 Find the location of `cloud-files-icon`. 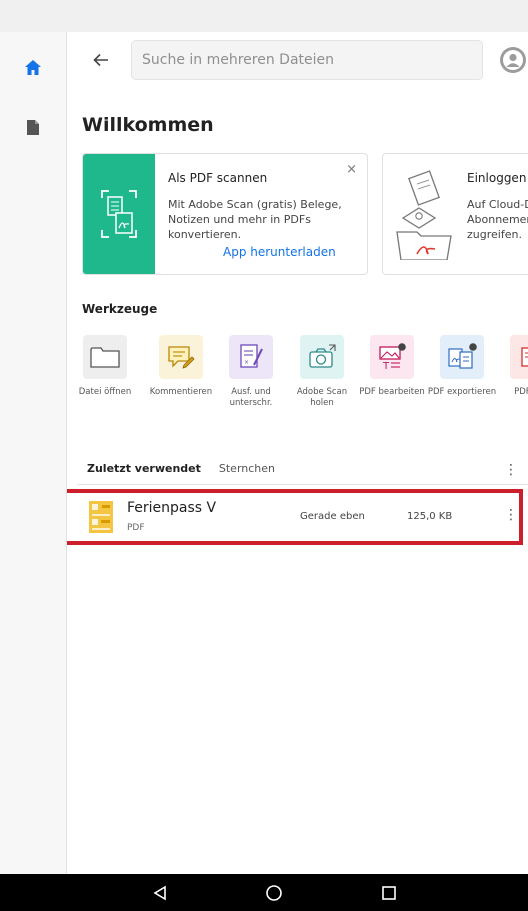

cloud-files-icon is located at coordinates (424, 215).